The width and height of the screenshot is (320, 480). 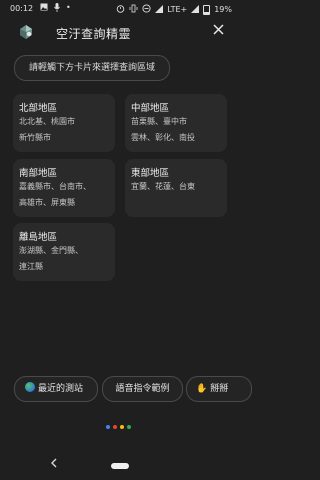 I want to click on region-card-north: 北部地區 北北基、桃園市 新竹縣市, so click(x=64, y=123).